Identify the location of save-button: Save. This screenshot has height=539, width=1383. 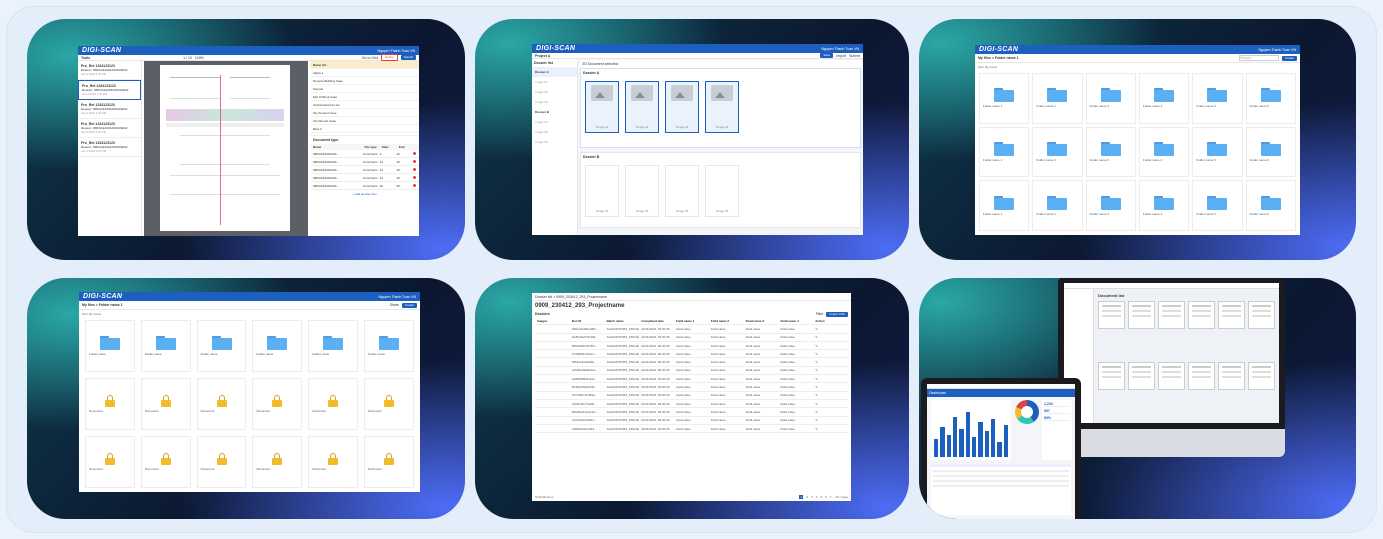
(827, 55).